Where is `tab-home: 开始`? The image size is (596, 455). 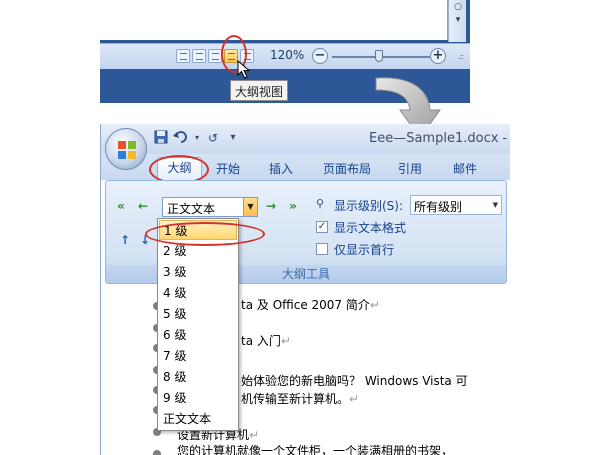
tab-home: 开始 is located at coordinates (228, 168).